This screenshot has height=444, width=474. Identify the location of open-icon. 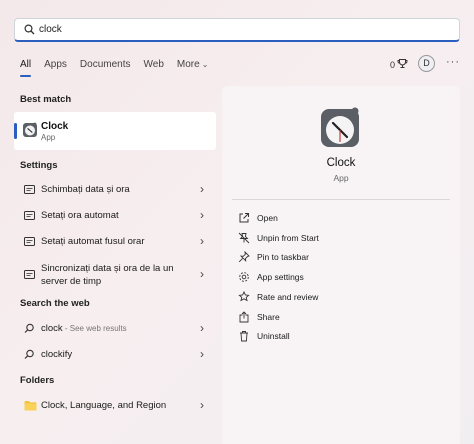
(244, 218).